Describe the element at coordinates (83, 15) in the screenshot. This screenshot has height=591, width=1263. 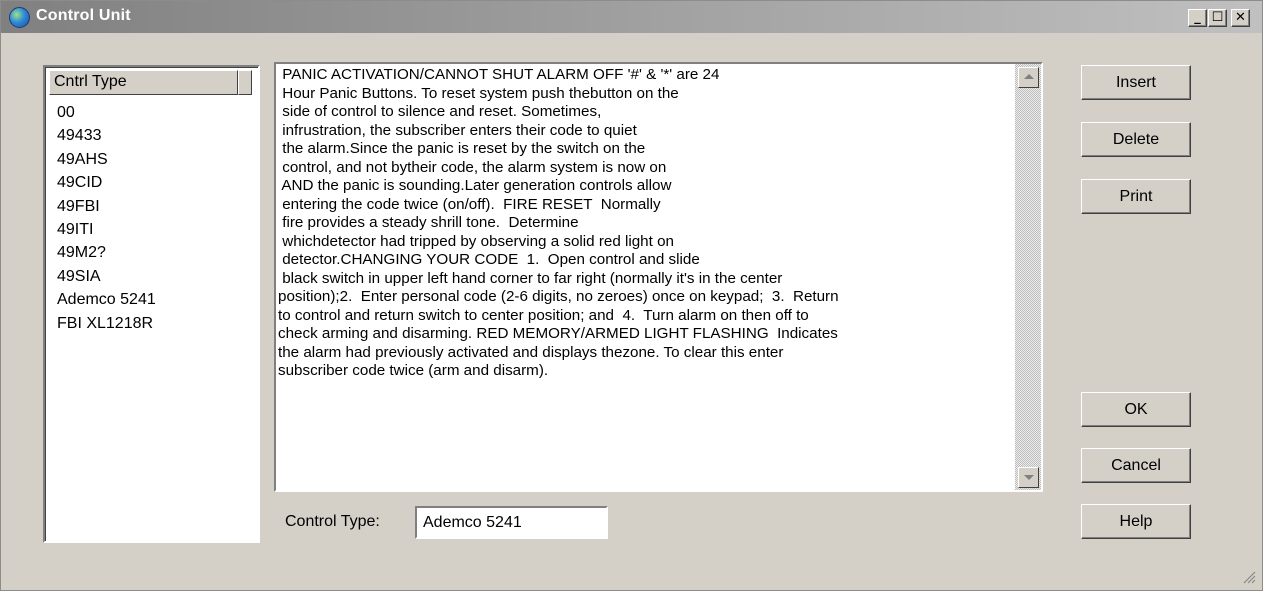
I see `window-title: Control Unit` at that location.